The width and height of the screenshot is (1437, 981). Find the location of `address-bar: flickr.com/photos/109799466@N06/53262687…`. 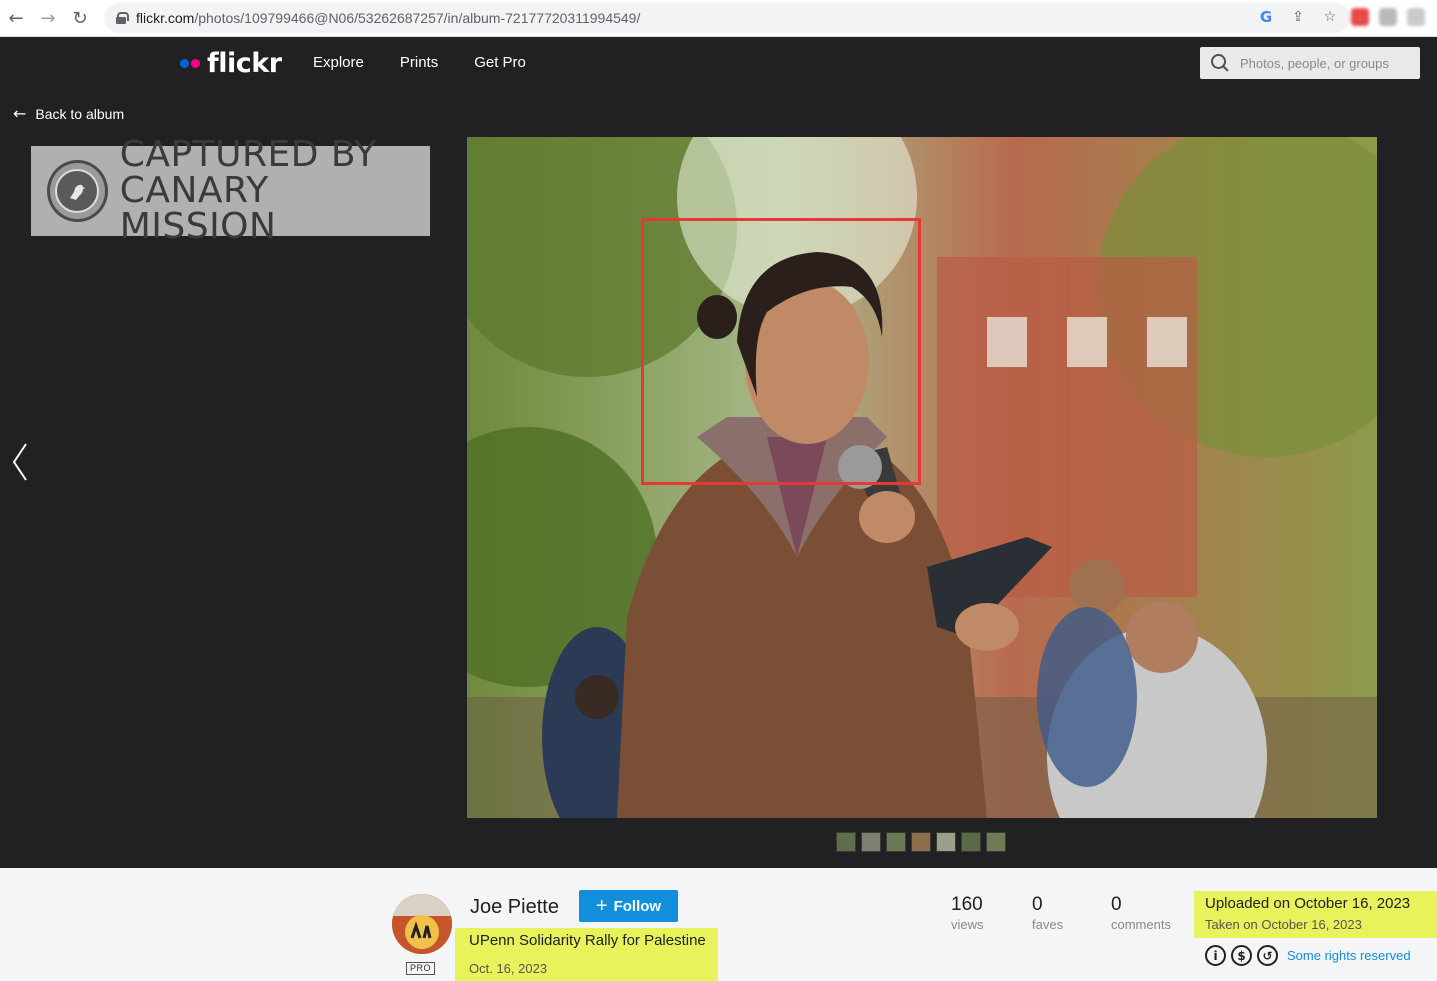

address-bar: flickr.com/photos/109799466@N06/53262687… is located at coordinates (727, 18).